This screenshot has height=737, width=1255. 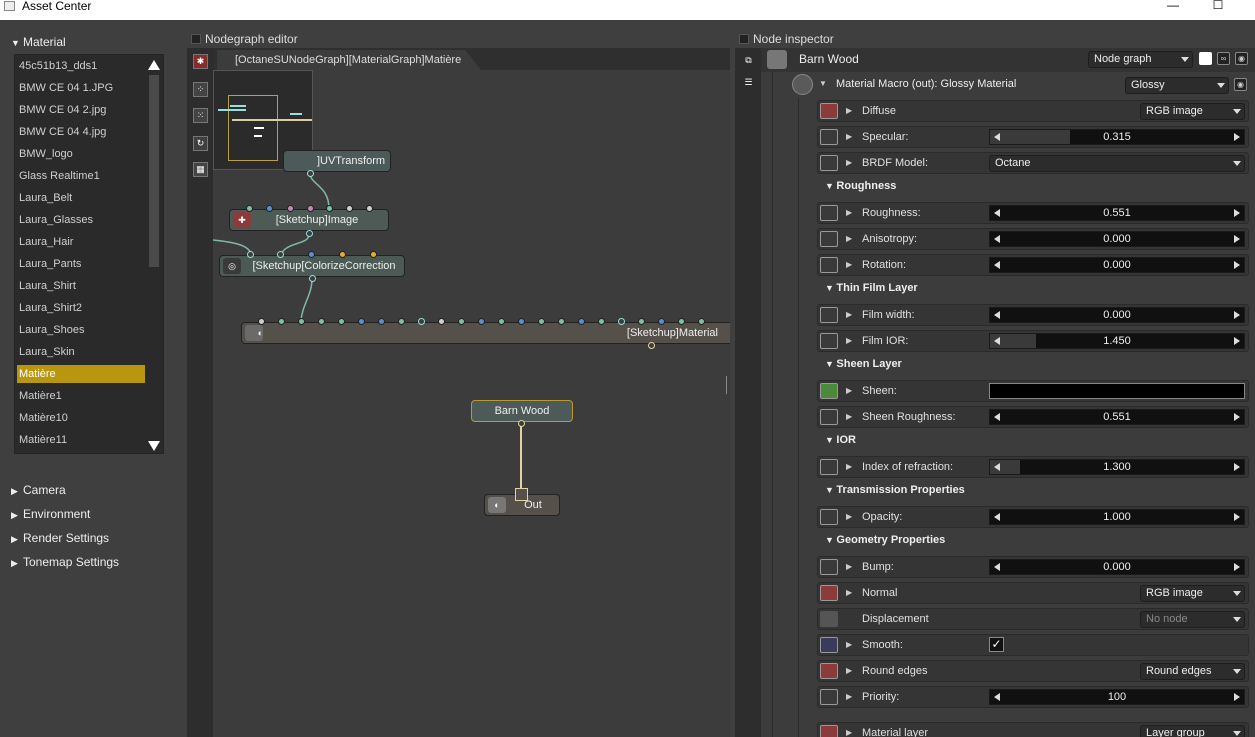 I want to click on material-list-item: Matière1, so click(x=81, y=396).